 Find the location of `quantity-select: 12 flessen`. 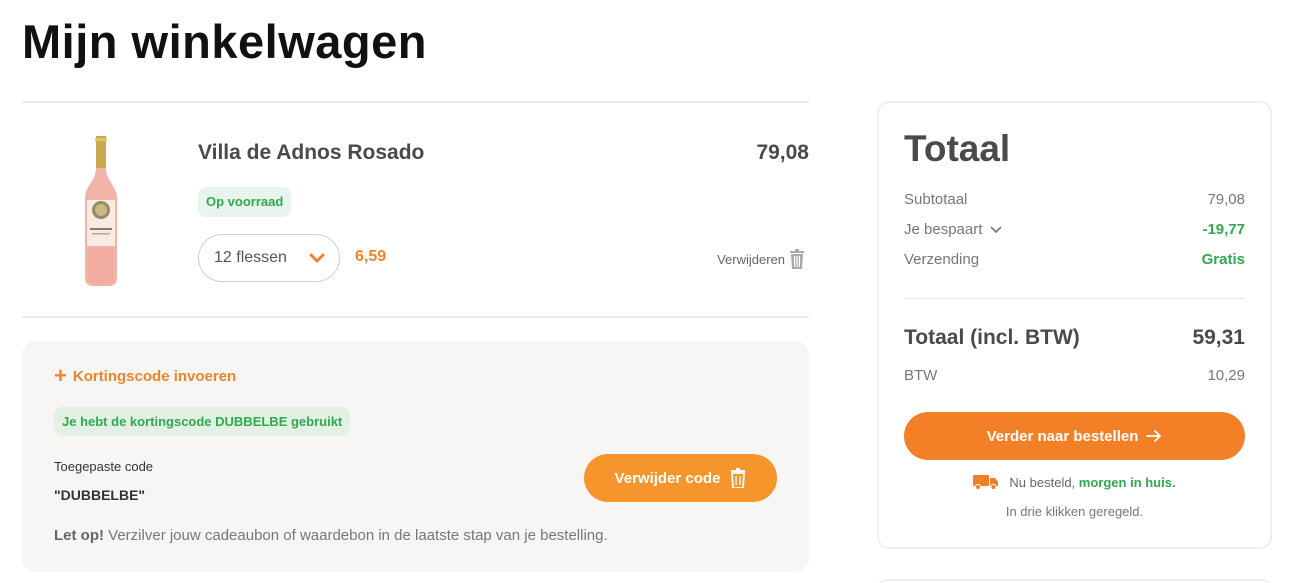

quantity-select: 12 flessen is located at coordinates (269, 258).